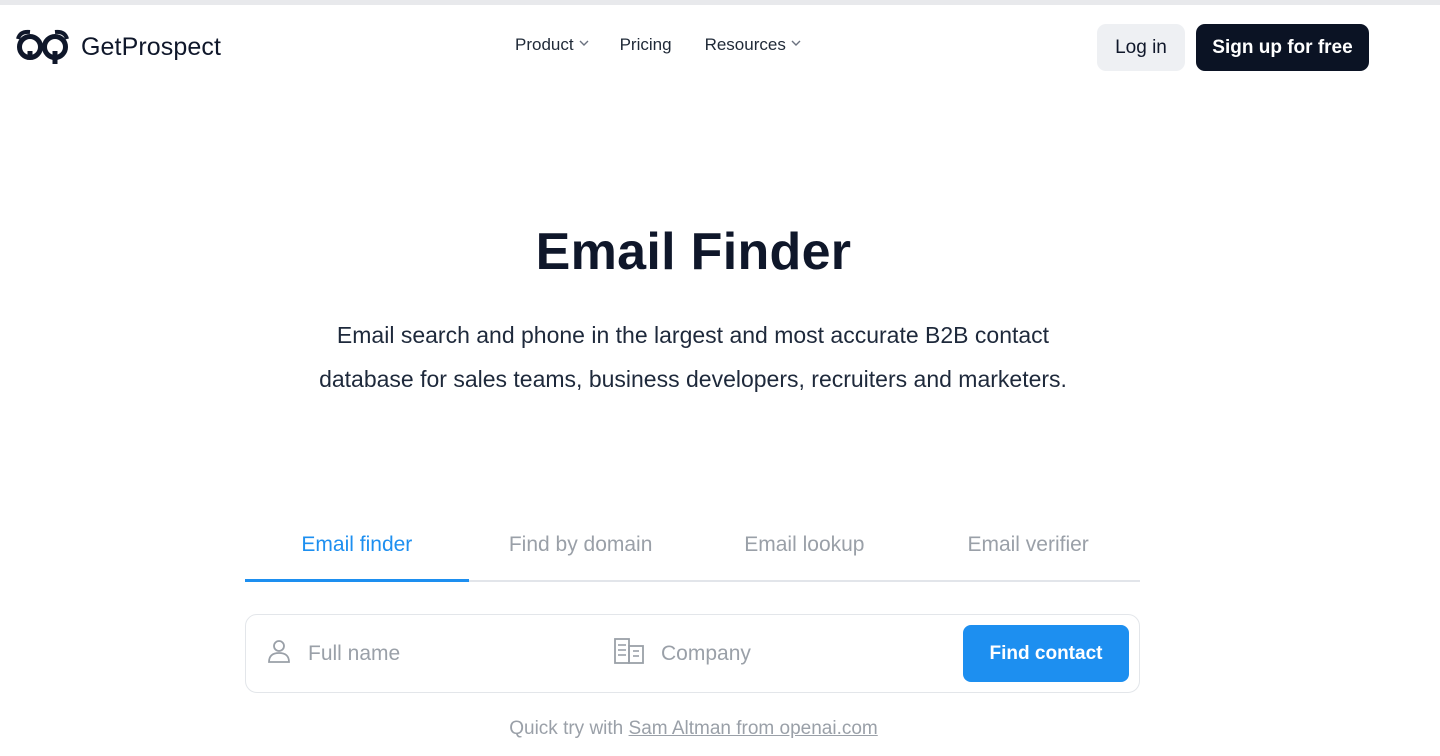 This screenshot has height=756, width=1440. I want to click on nav-item-label: Pricing, so click(645, 44).